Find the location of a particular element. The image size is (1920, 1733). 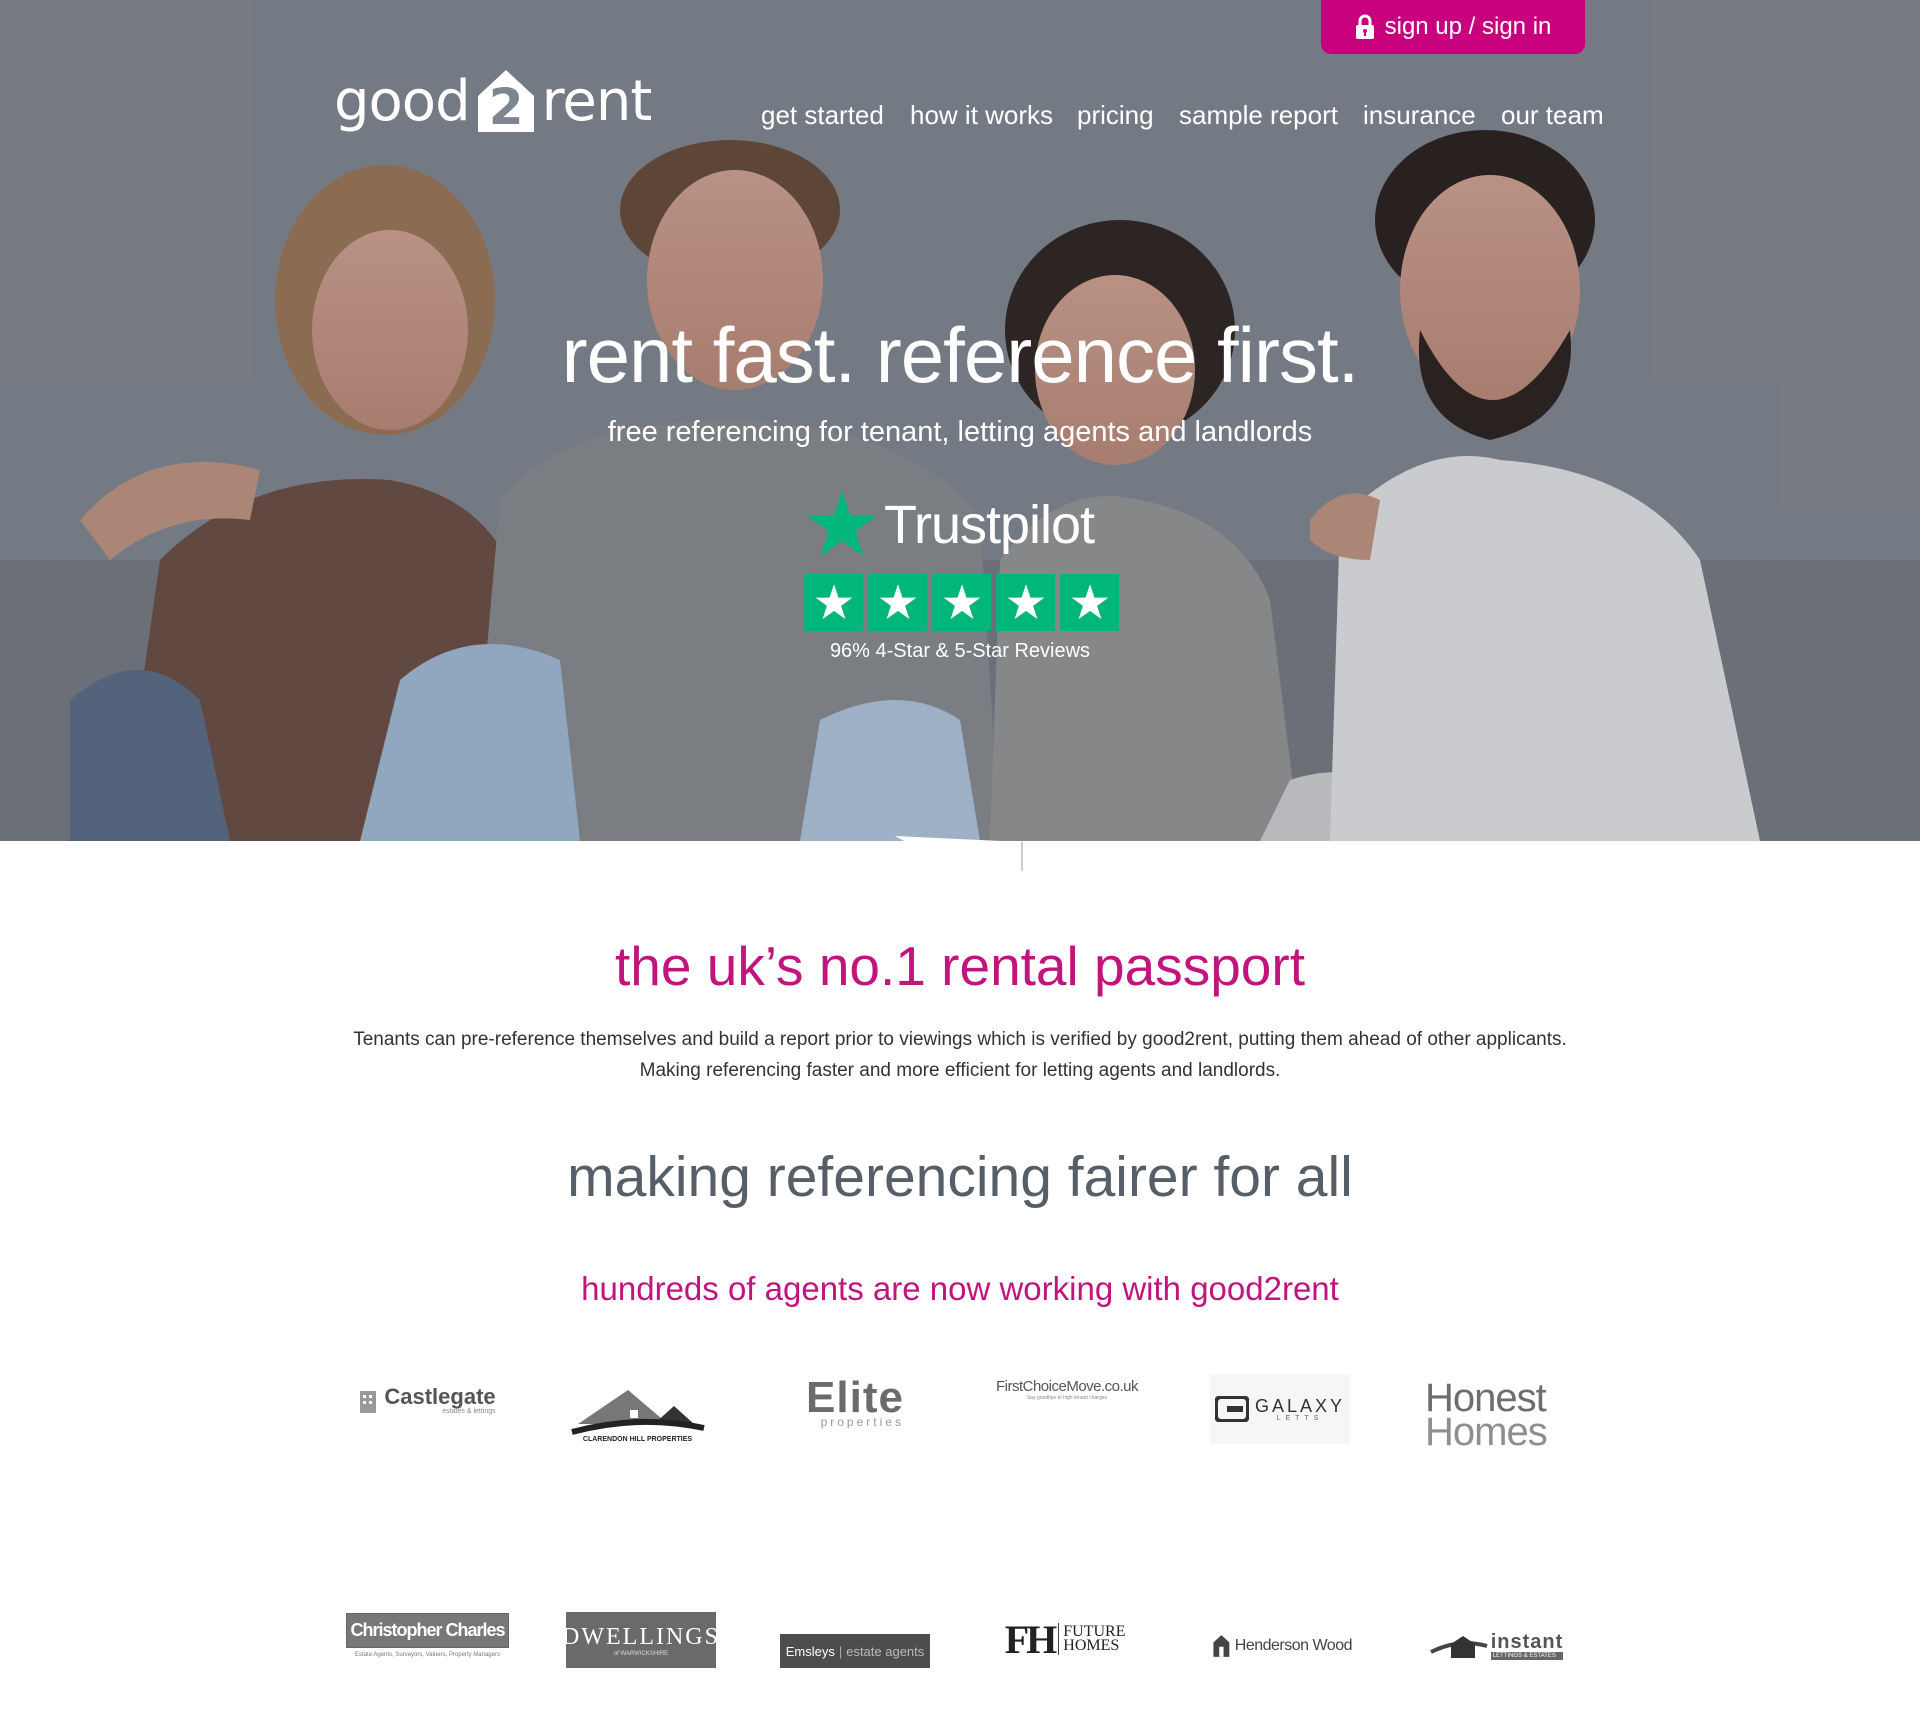

passport-heading: the uk’s no.1 rental passport is located at coordinates (960, 966).